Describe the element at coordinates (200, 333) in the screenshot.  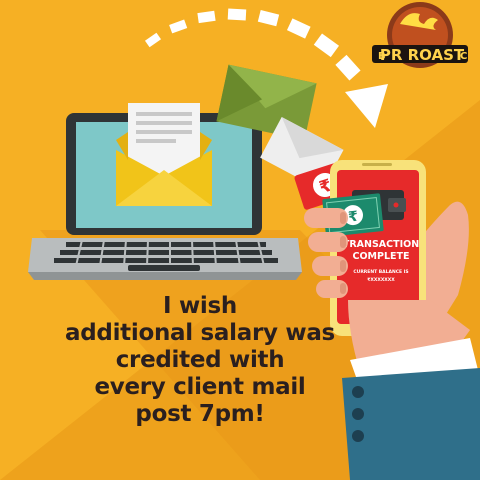
I see `caption-line: additional salary was` at that location.